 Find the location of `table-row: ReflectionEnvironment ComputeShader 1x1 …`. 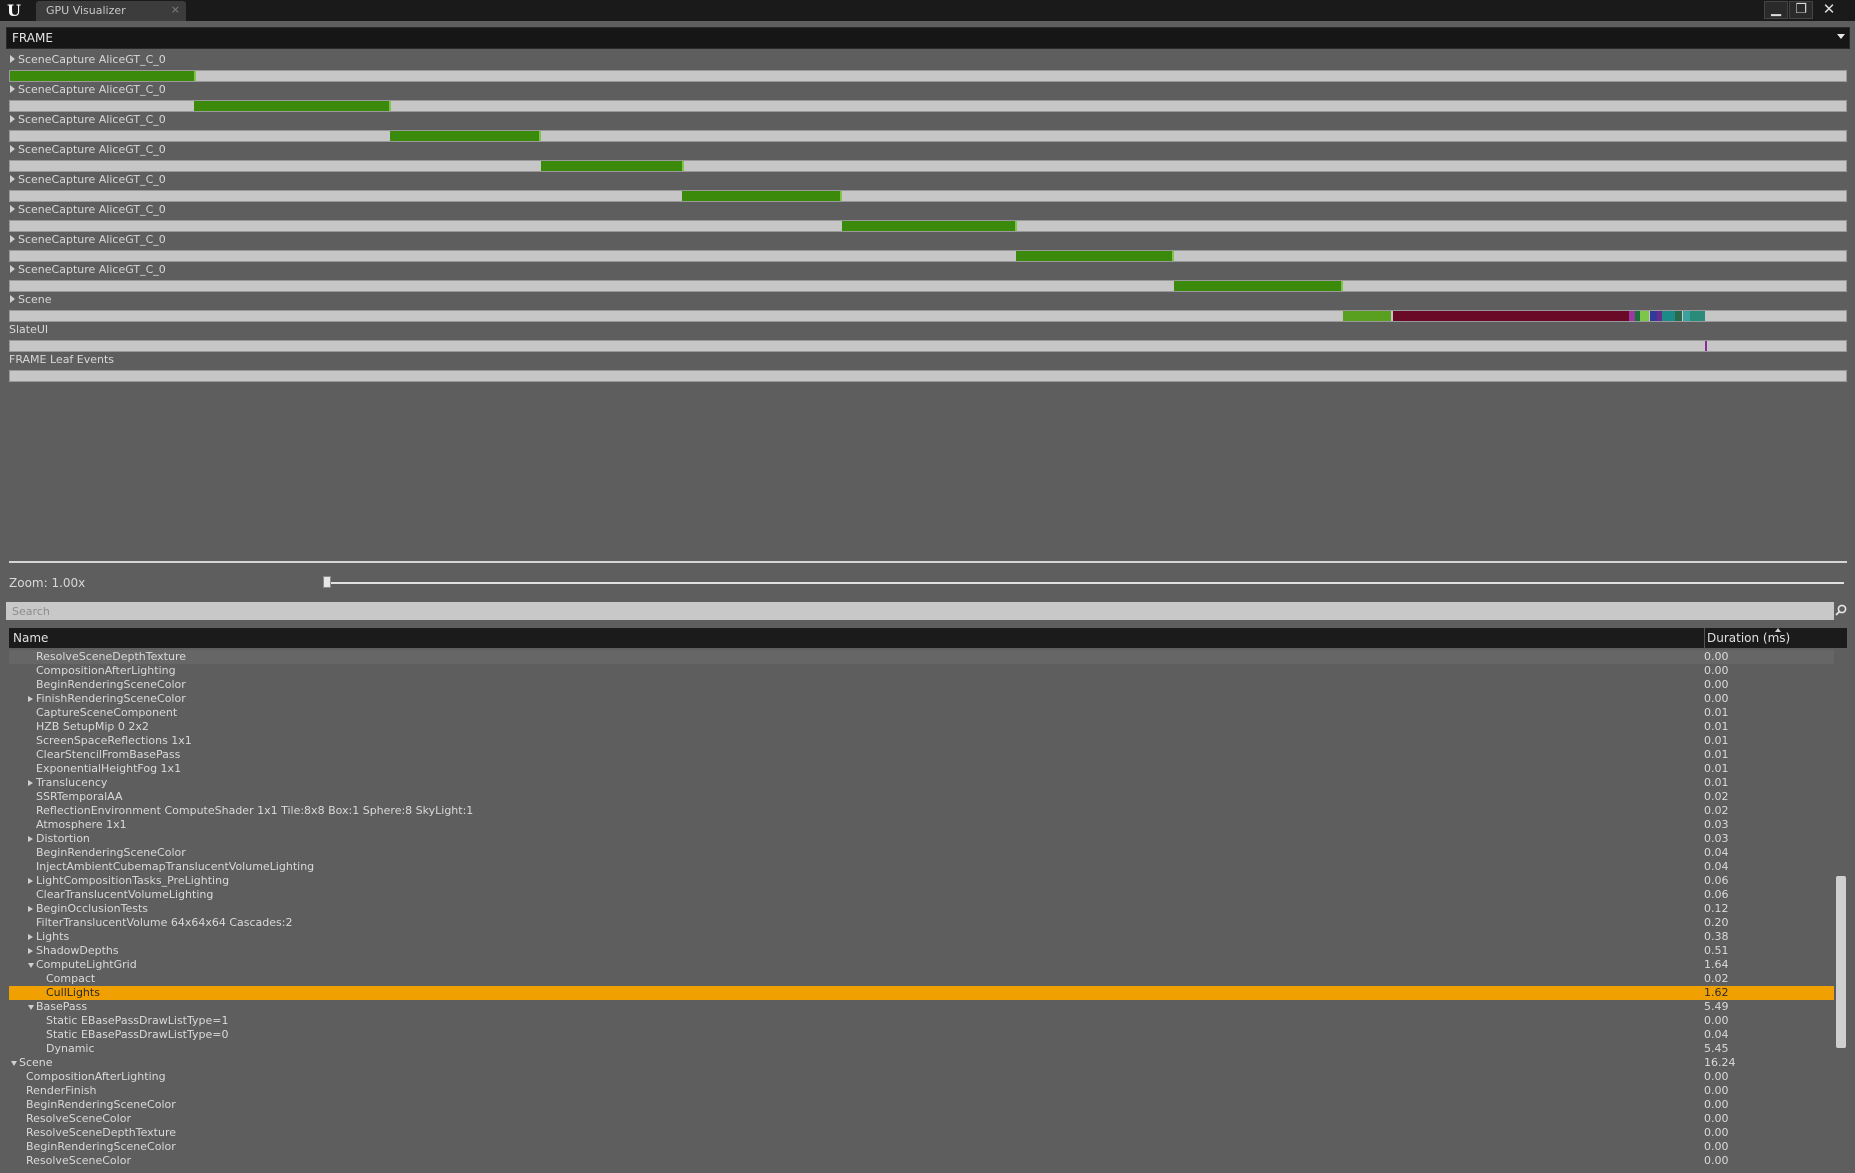

table-row: ReflectionEnvironment ComputeShader 1x1 … is located at coordinates (921, 811).